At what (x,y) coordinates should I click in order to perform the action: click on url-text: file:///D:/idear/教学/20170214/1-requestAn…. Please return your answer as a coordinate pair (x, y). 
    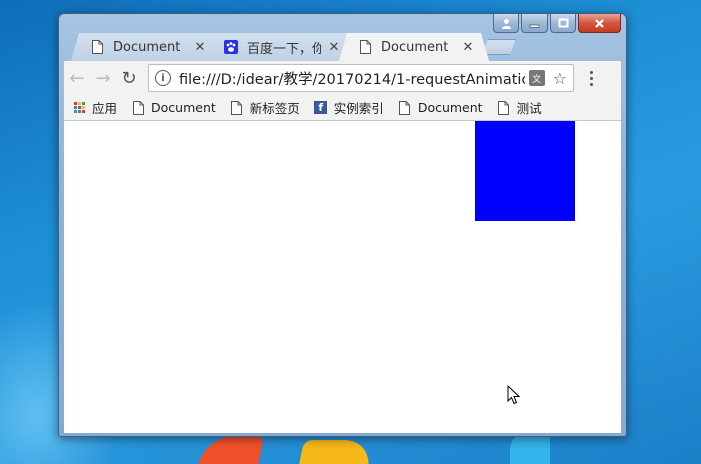
    Looking at the image, I should click on (352, 78).